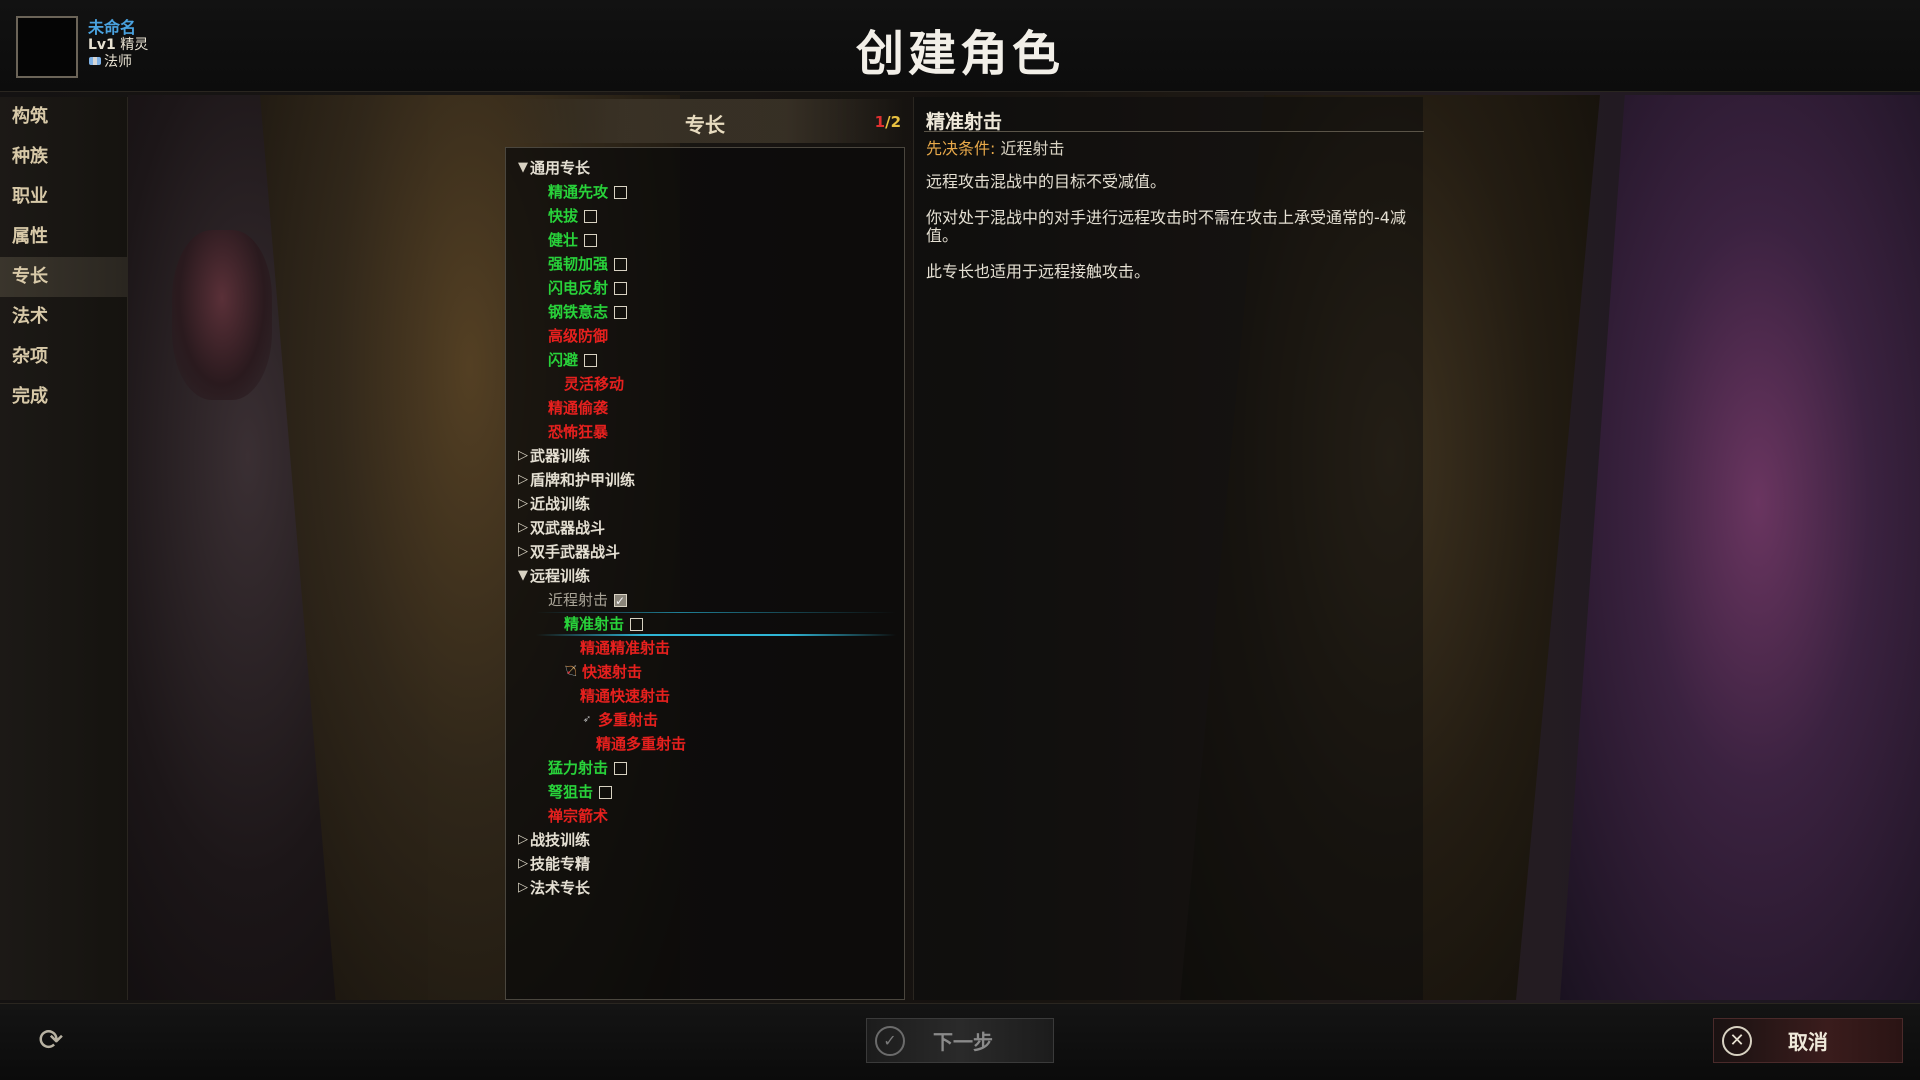 This screenshot has height=1080, width=1920. Describe the element at coordinates (705, 672) in the screenshot. I see `feat-row: 🏹 快速射击` at that location.